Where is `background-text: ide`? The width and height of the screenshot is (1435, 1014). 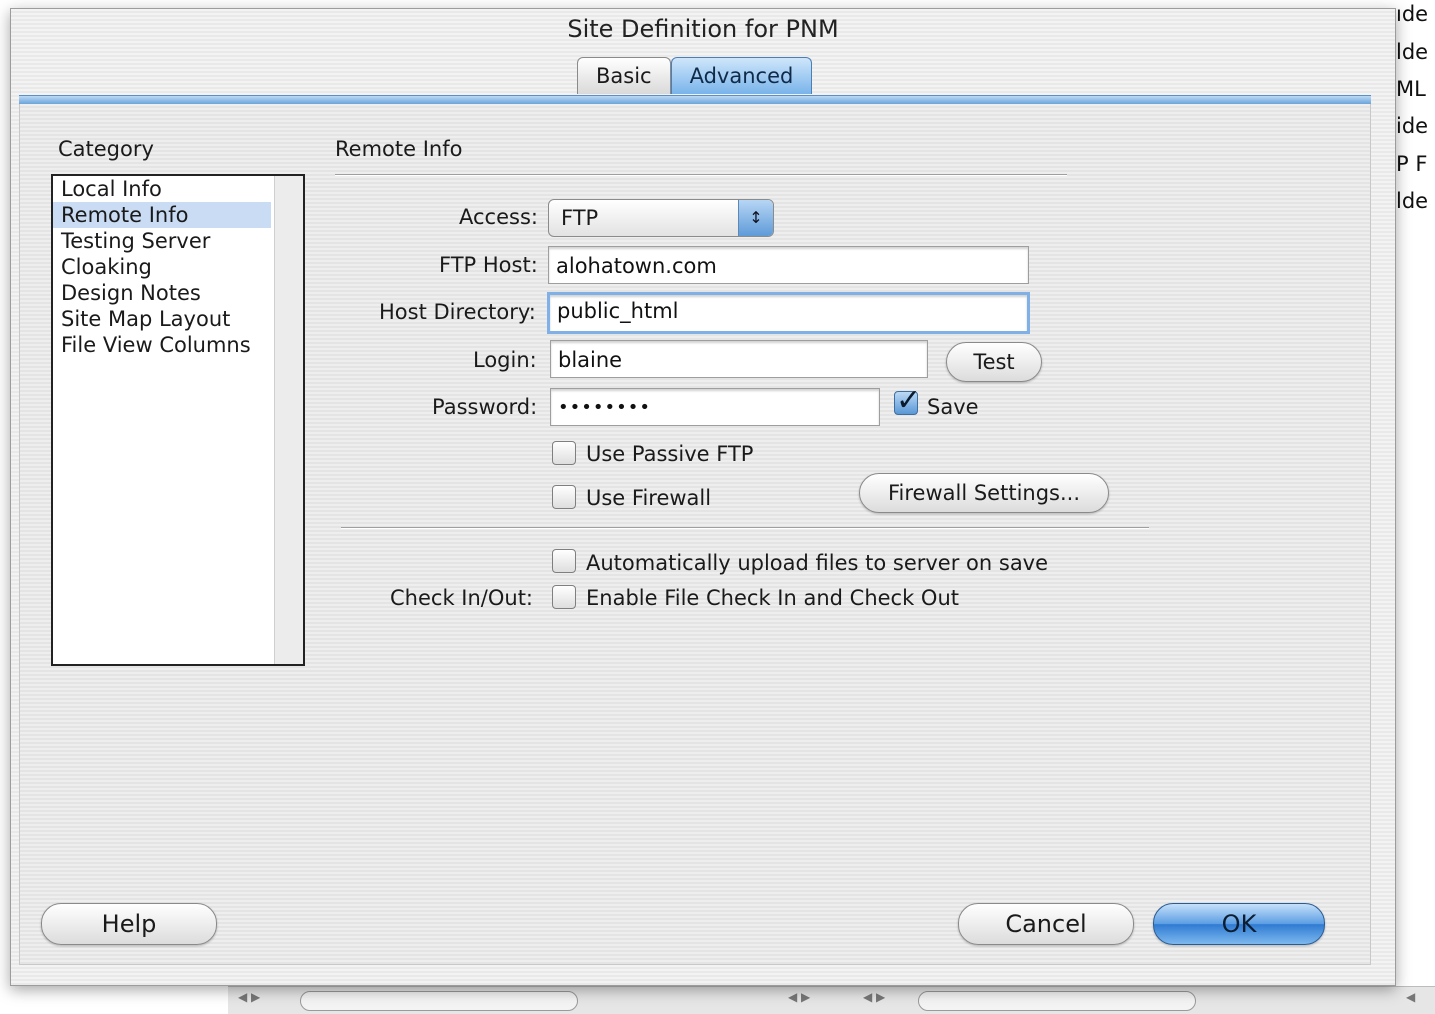
background-text: ide is located at coordinates (1412, 126).